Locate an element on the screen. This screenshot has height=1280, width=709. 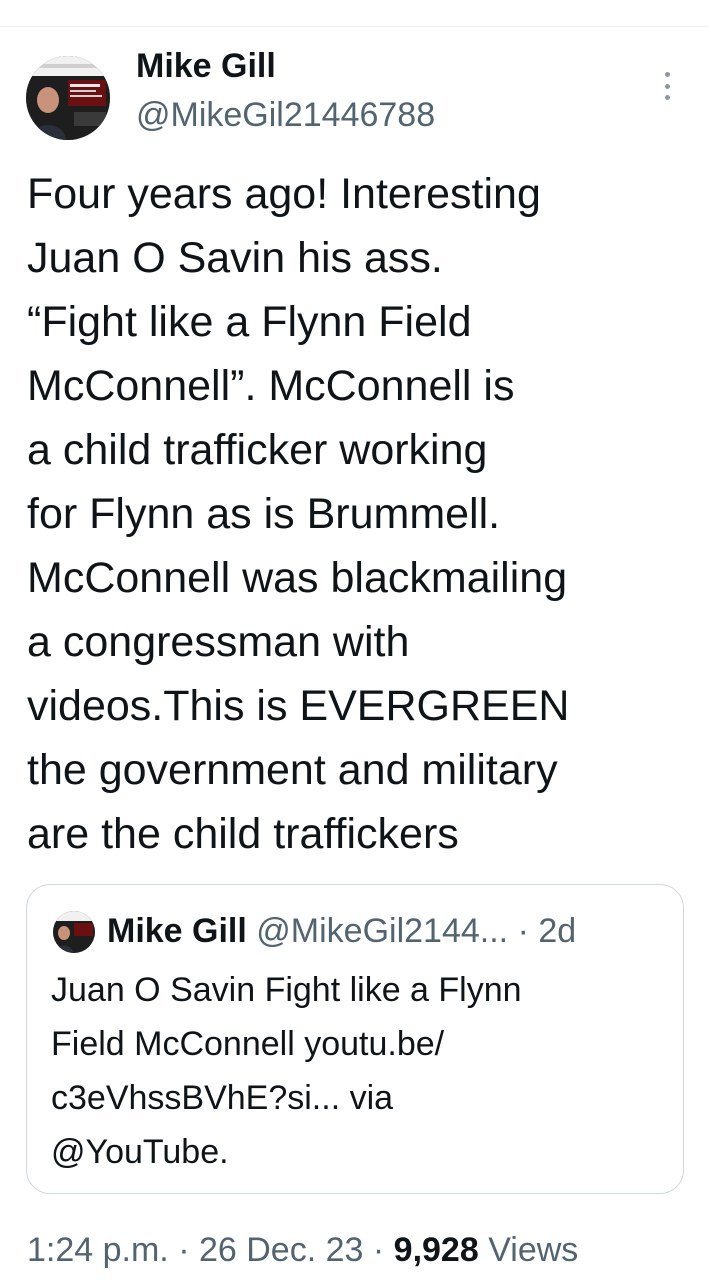
tweet-text-line: McConnell was blackmailing is located at coordinates (297, 578).